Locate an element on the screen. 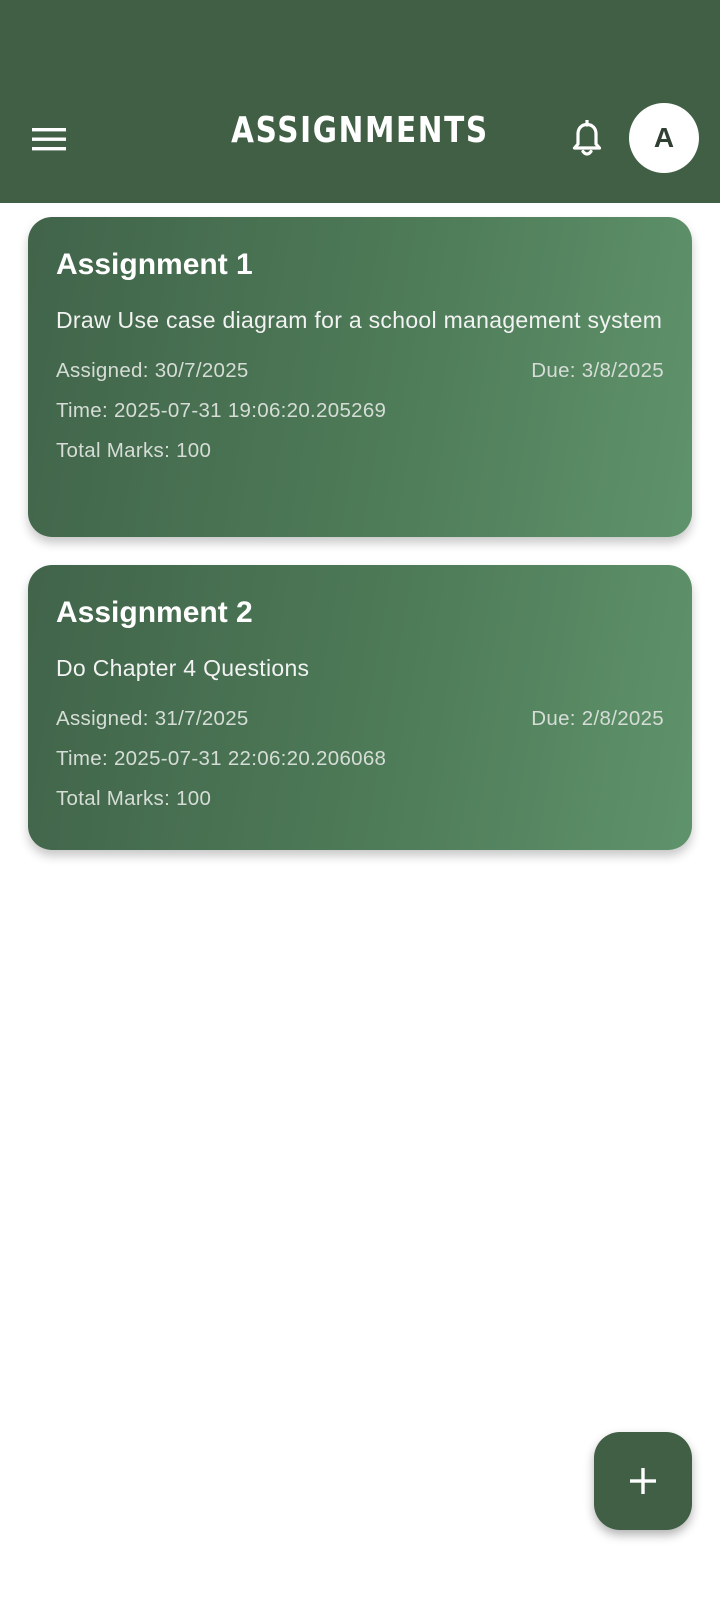  plus-icon is located at coordinates (643, 1481).